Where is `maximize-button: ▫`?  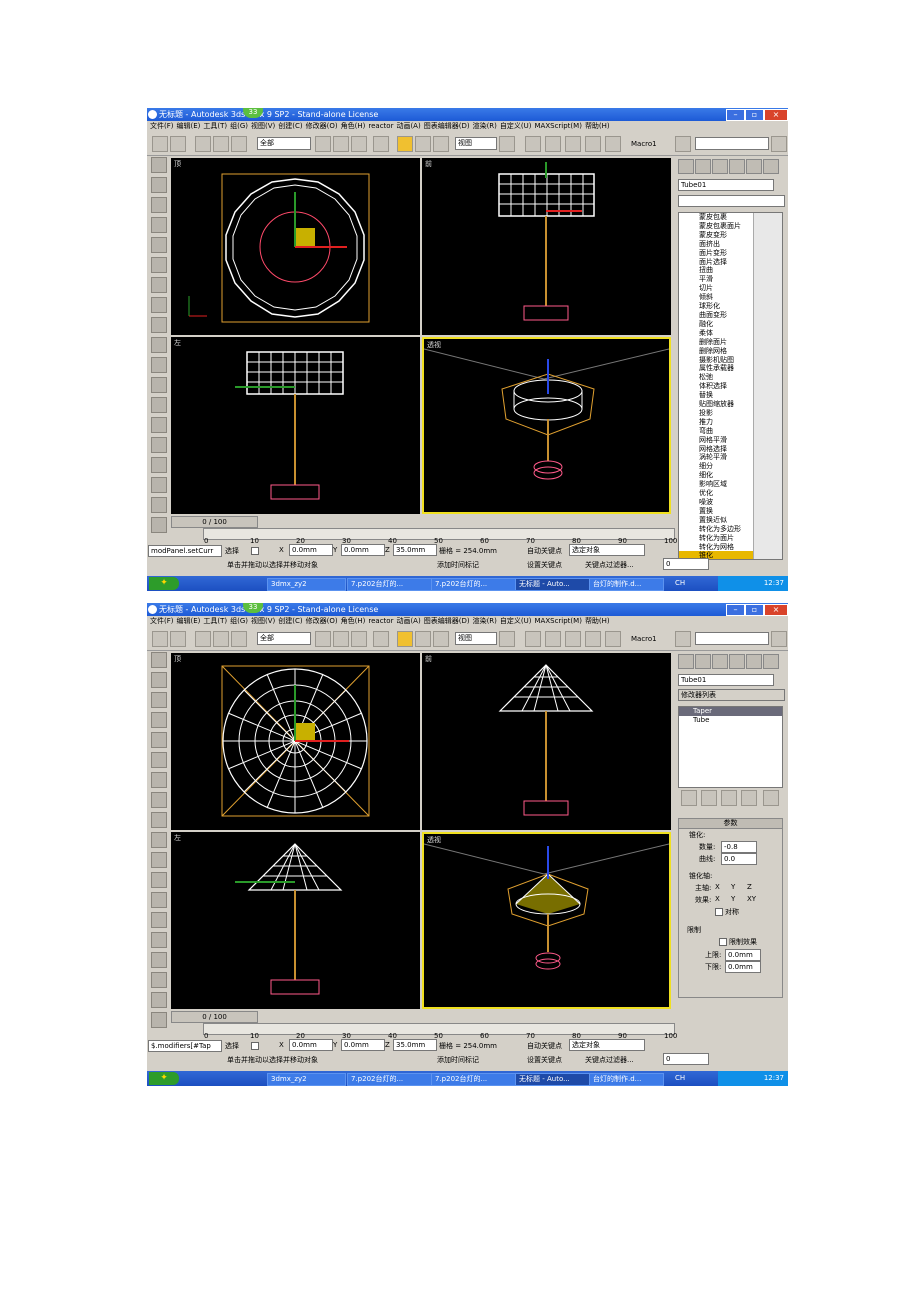 maximize-button: ▫ is located at coordinates (754, 115).